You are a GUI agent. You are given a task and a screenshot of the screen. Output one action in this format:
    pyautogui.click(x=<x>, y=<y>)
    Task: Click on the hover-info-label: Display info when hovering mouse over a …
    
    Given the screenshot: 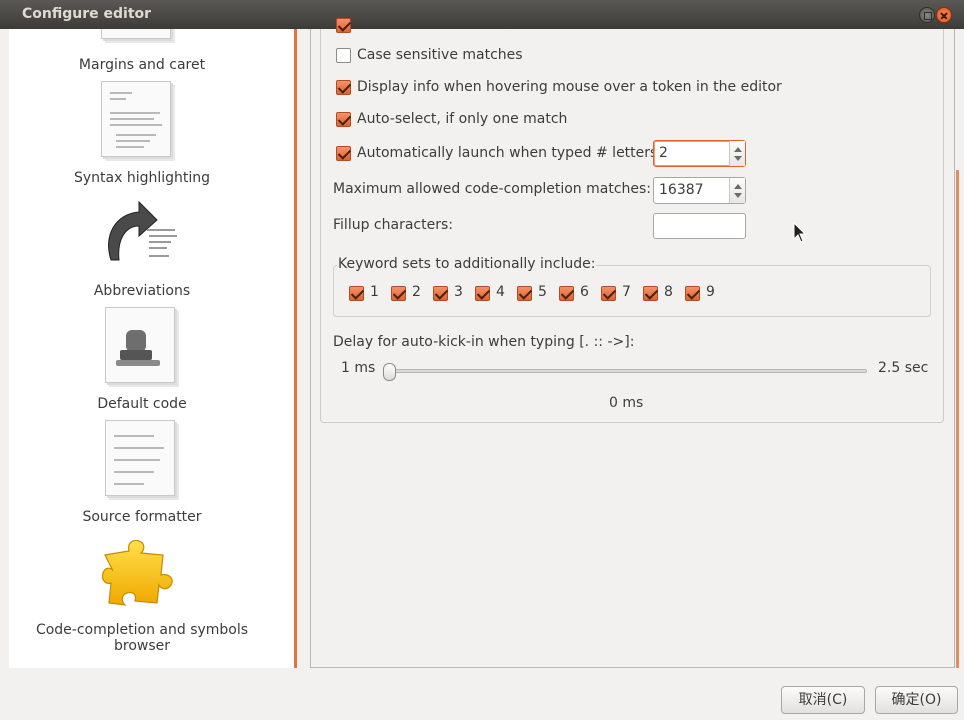 What is the action you would take?
    pyautogui.click(x=569, y=87)
    